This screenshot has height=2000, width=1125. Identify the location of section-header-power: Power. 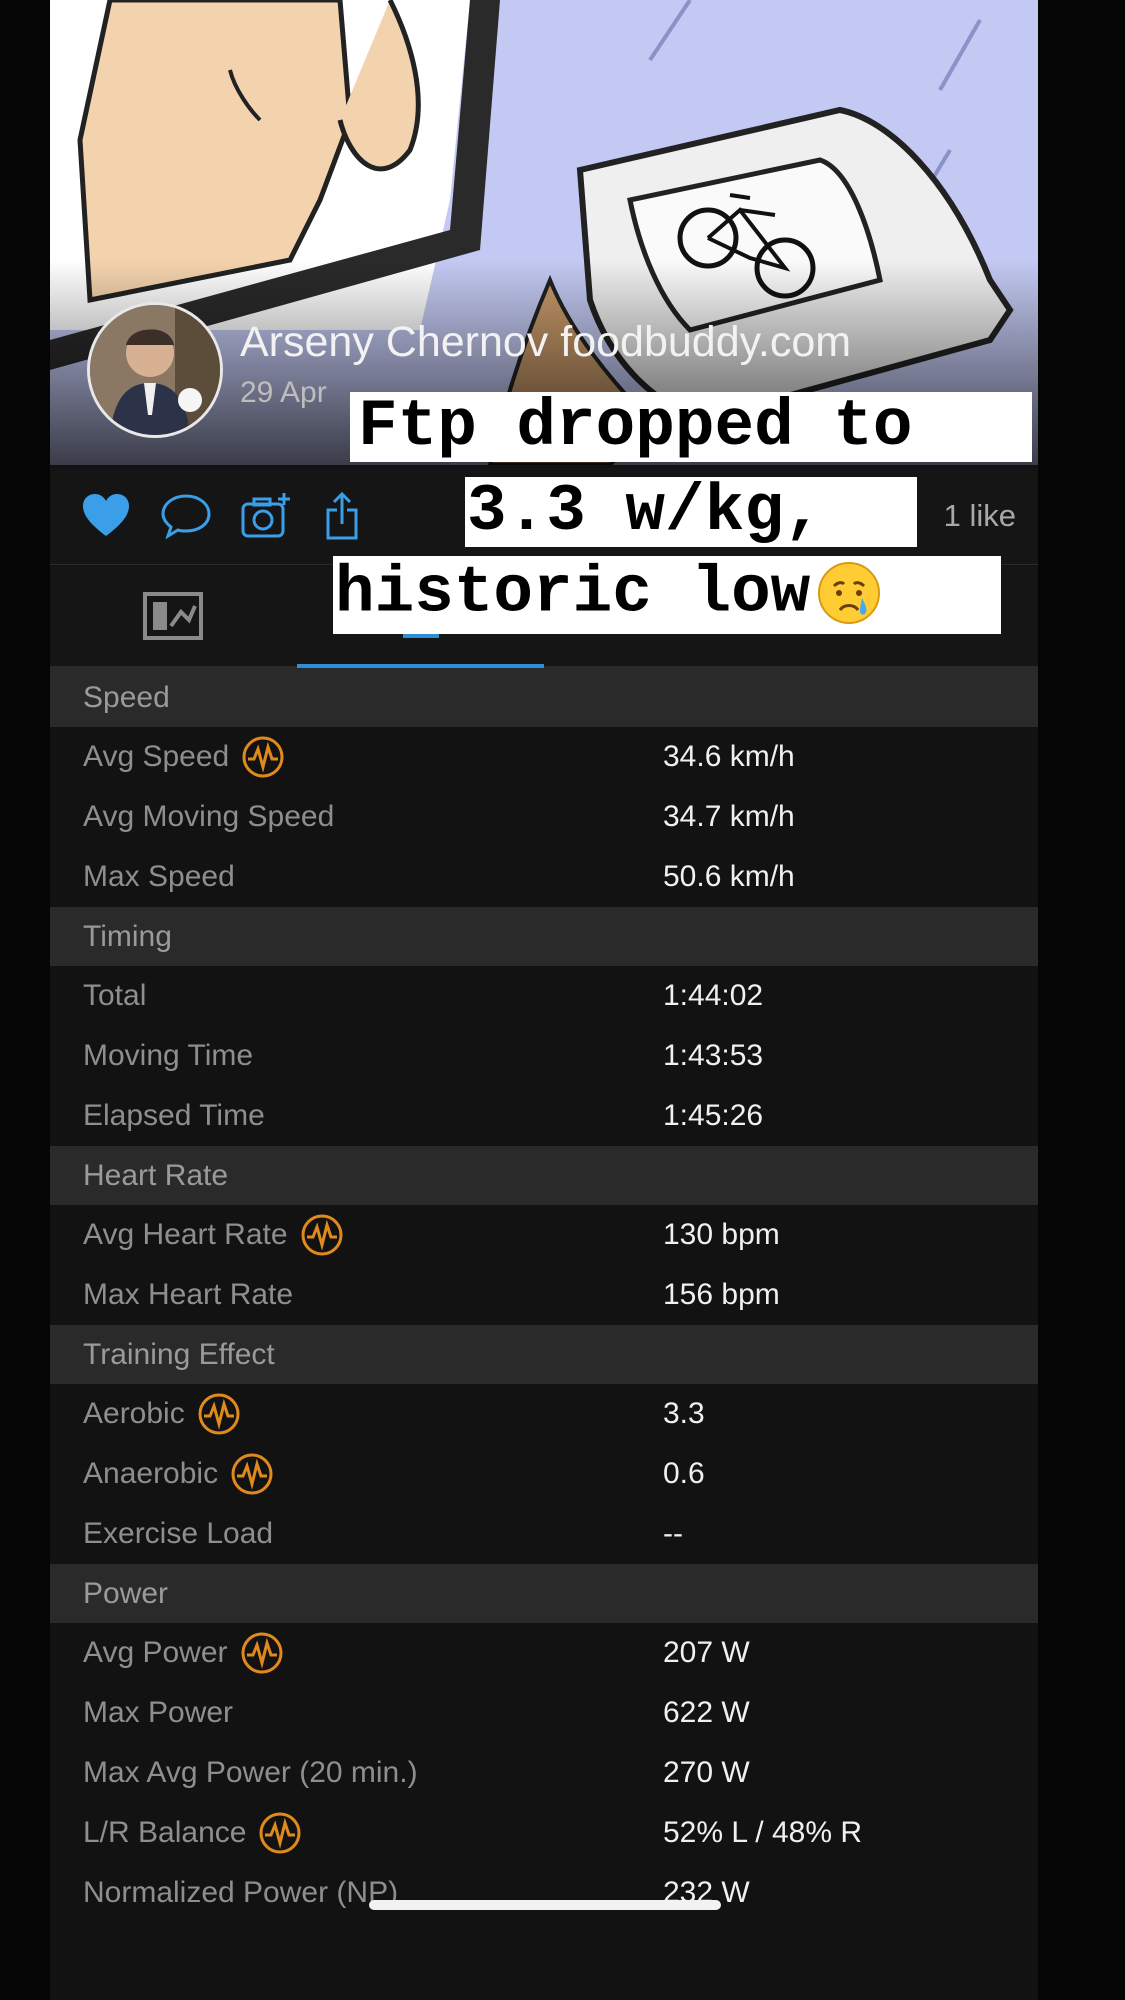
(544, 1593).